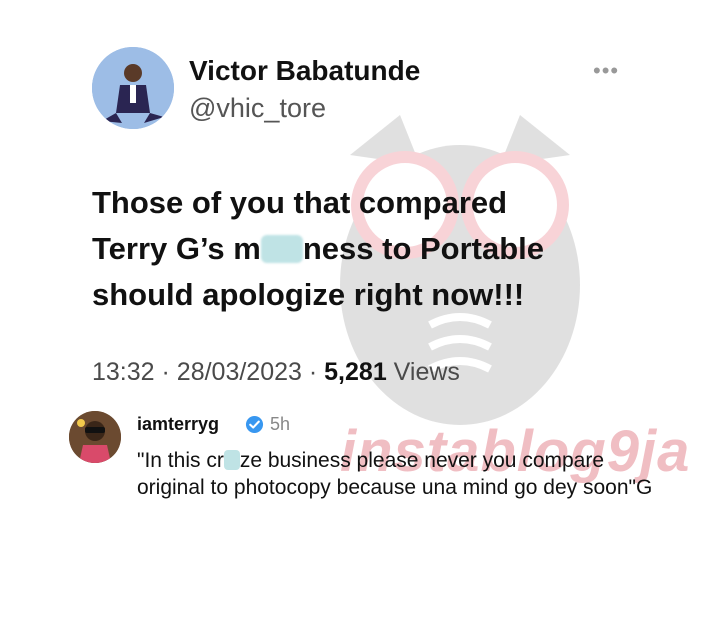 The height and width of the screenshot is (639, 720). I want to click on author-display-name: Victor Babatunde, so click(304, 71).